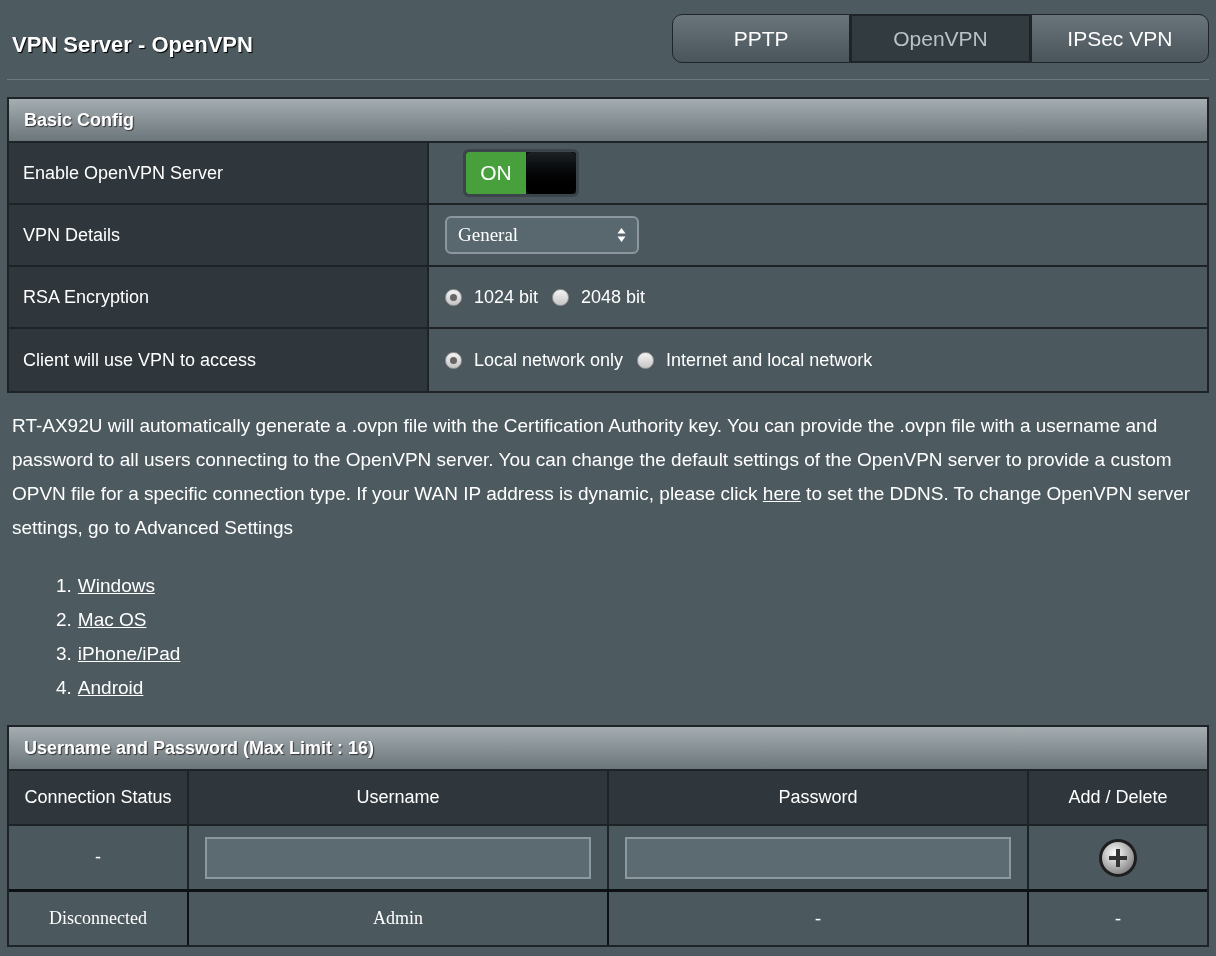 The width and height of the screenshot is (1216, 956). I want to click on field-label: Enable OpenVPN Server, so click(123, 173).